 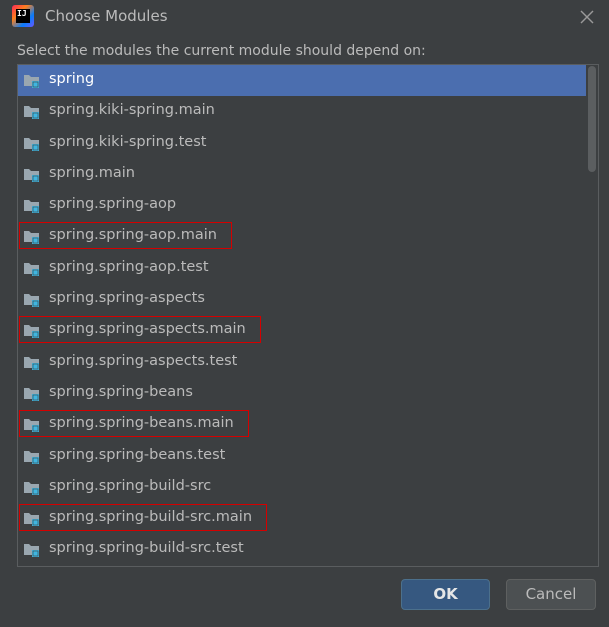 What do you see at coordinates (72, 79) in the screenshot?
I see `module-label: spring` at bounding box center [72, 79].